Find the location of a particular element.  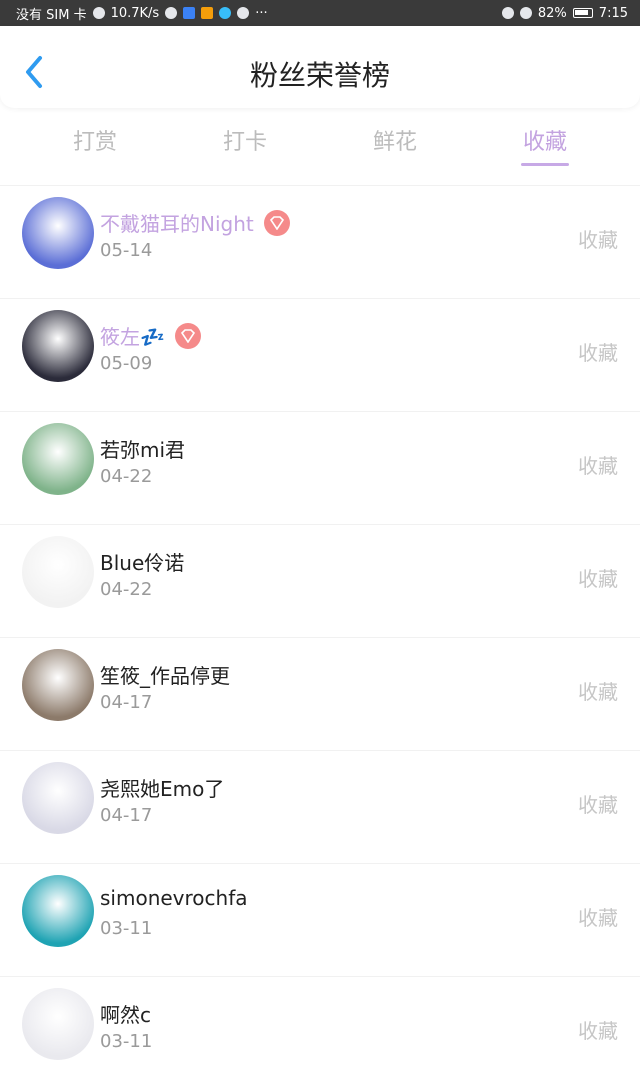

user-name-row: 尧熙她Emo了 is located at coordinates (162, 787).